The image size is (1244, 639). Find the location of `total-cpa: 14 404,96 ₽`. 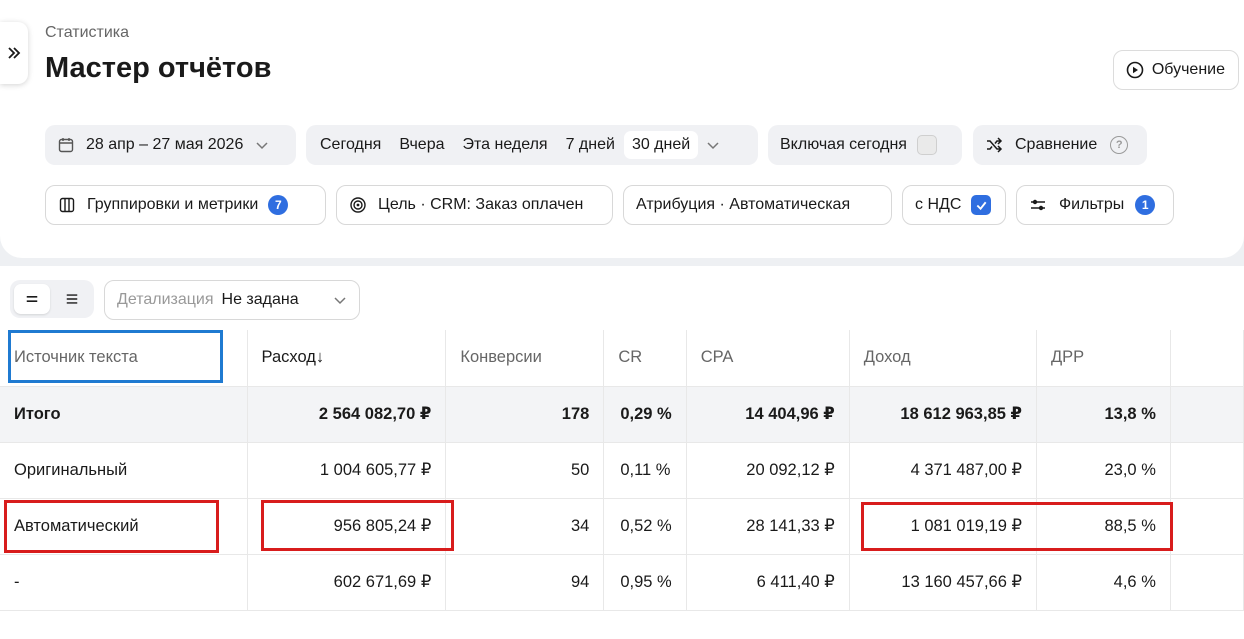

total-cpa: 14 404,96 ₽ is located at coordinates (768, 414).